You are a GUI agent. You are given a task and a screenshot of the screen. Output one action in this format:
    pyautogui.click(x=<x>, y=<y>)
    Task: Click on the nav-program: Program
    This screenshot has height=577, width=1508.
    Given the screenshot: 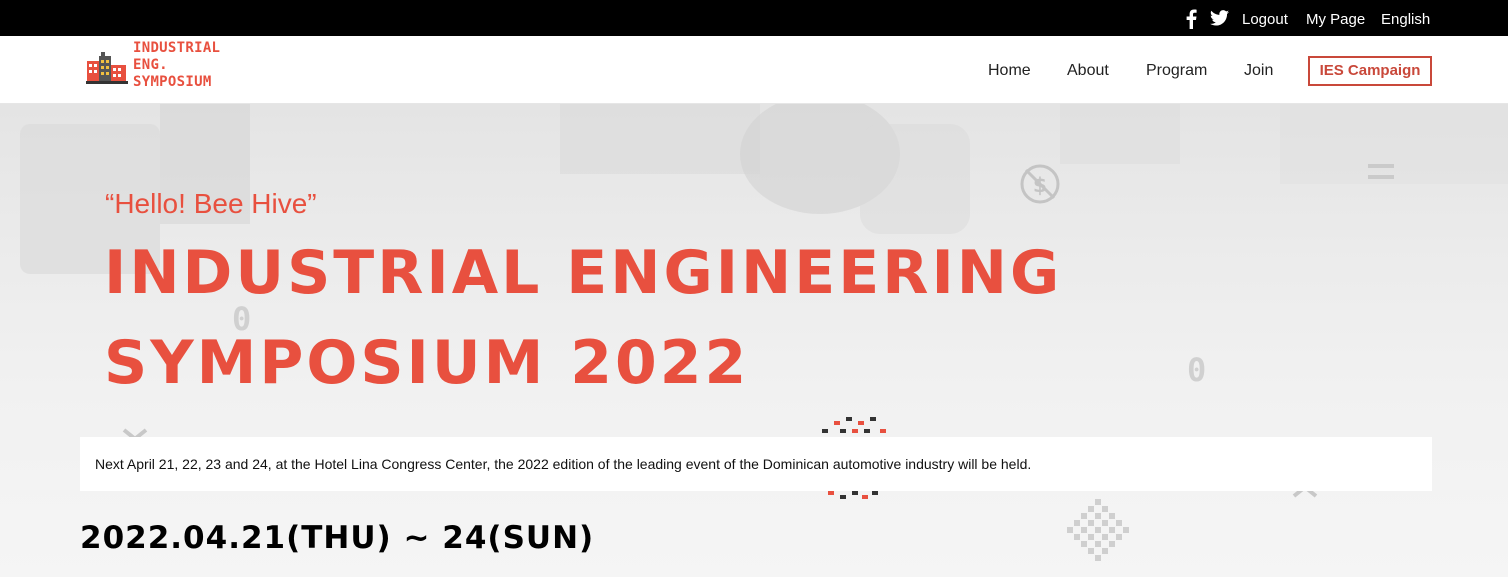 What is the action you would take?
    pyautogui.click(x=1176, y=71)
    